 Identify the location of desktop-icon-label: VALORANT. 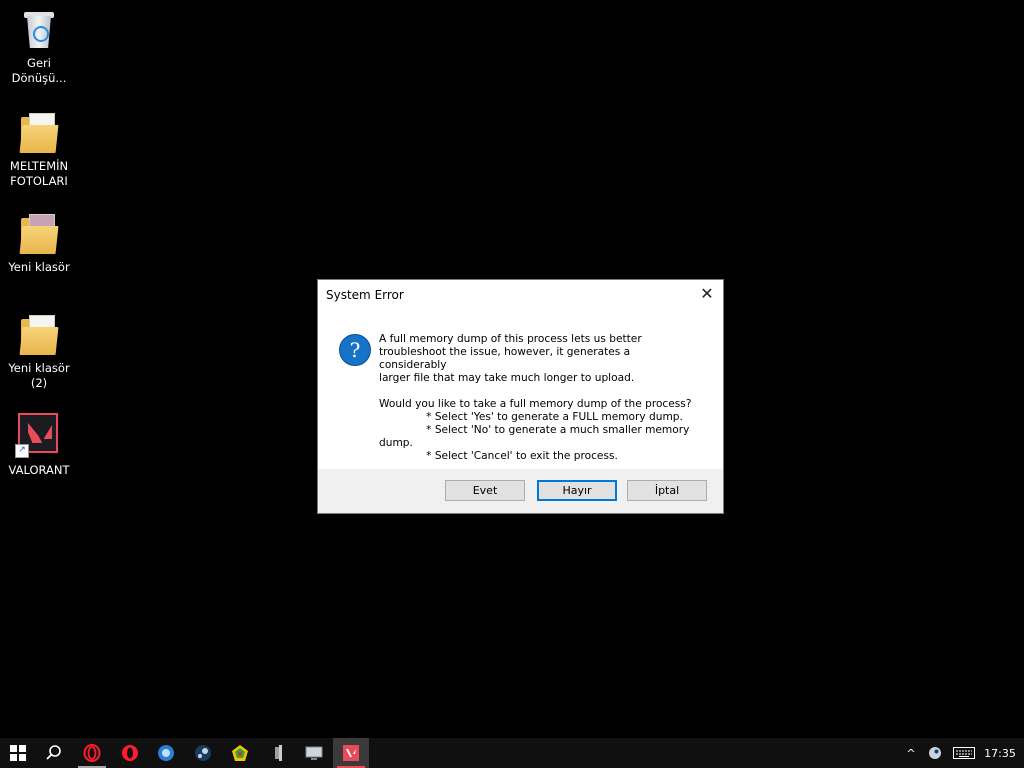
(39, 470).